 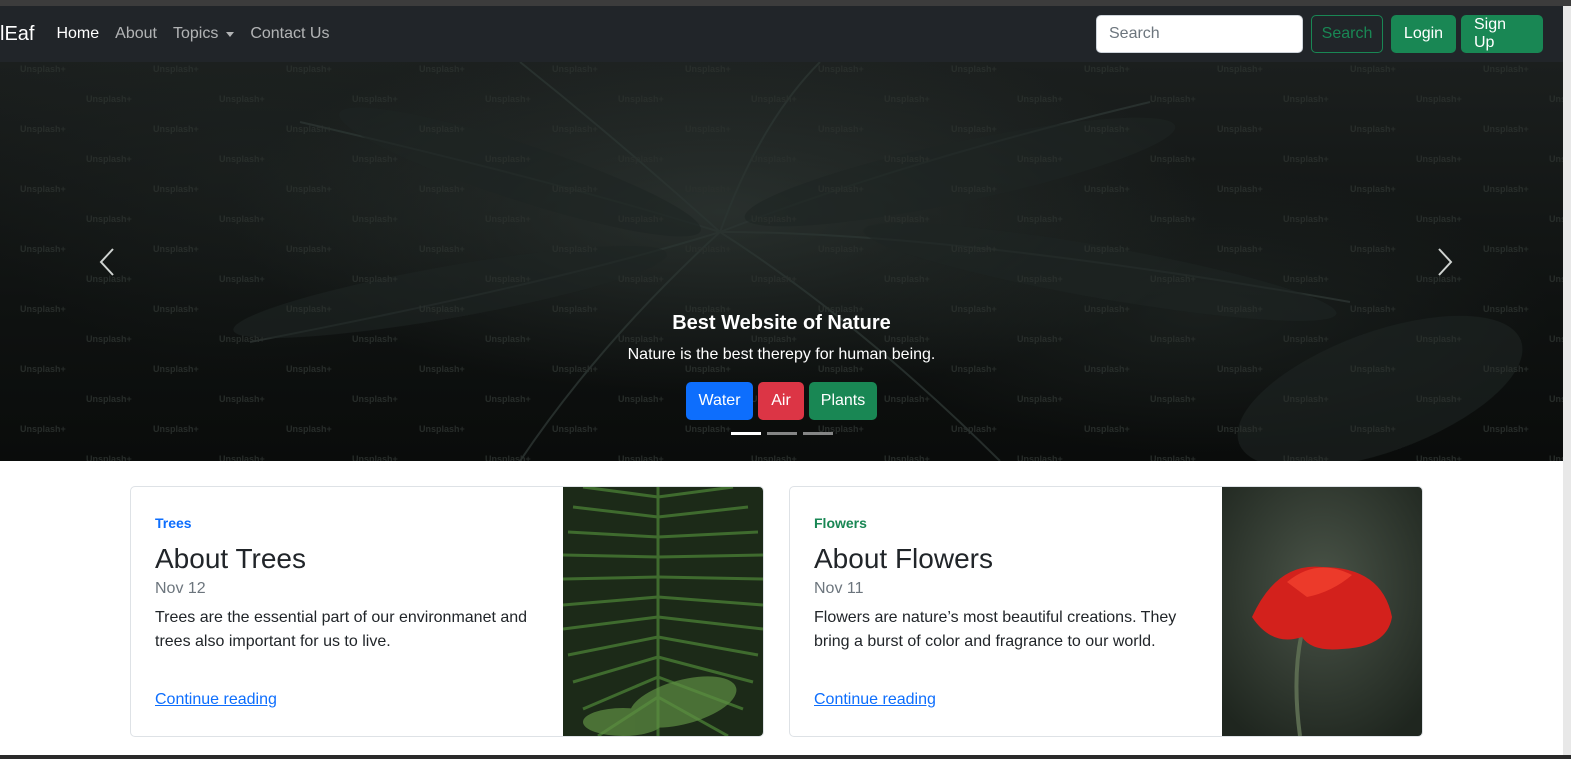 What do you see at coordinates (195, 33) in the screenshot?
I see `nav-topics-label: Topics` at bounding box center [195, 33].